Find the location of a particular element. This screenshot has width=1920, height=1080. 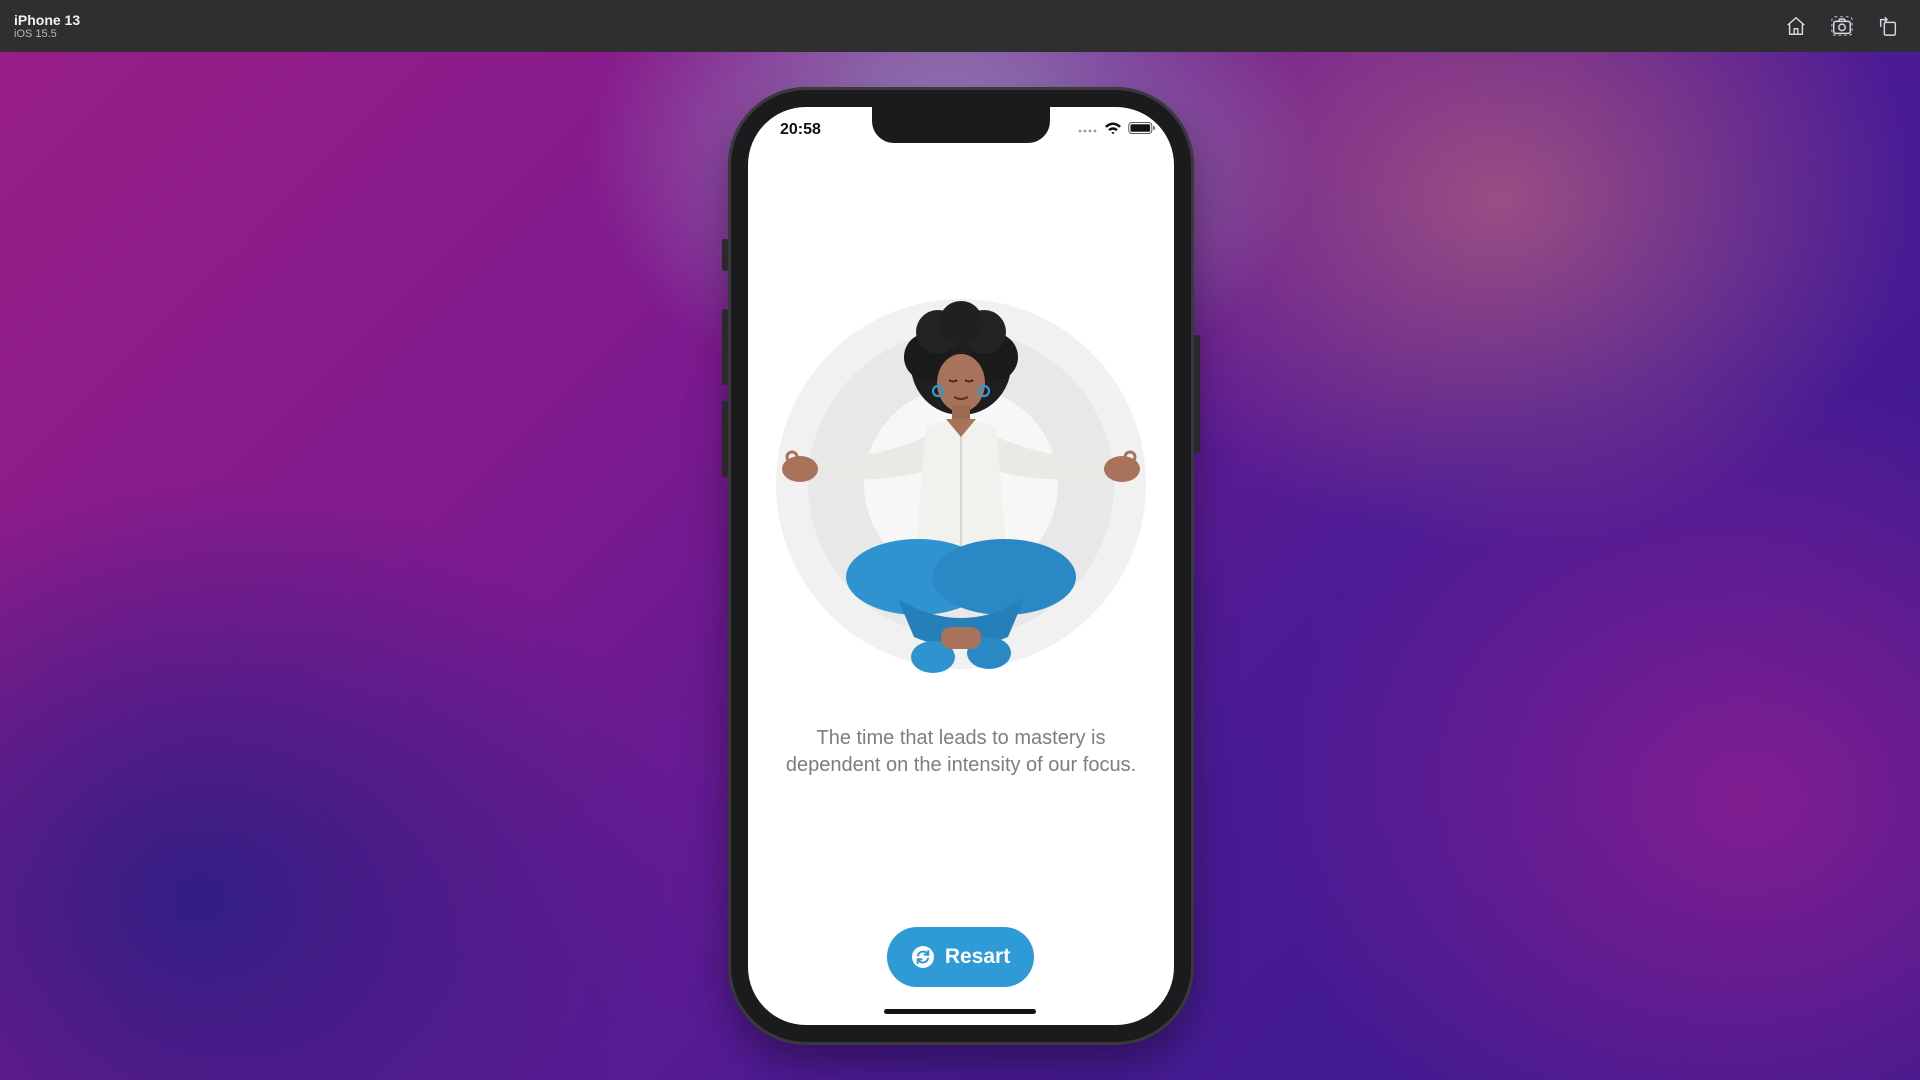

rotate-icon is located at coordinates (1888, 26).